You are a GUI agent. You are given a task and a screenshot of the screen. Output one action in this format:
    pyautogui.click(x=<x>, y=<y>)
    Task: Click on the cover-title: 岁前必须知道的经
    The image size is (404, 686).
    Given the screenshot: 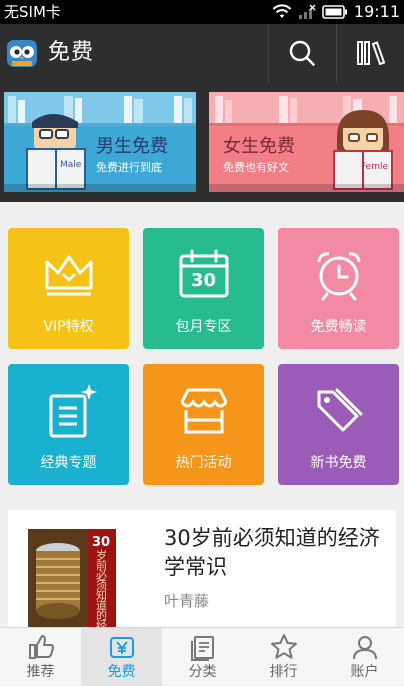 What is the action you would take?
    pyautogui.click(x=101, y=588)
    